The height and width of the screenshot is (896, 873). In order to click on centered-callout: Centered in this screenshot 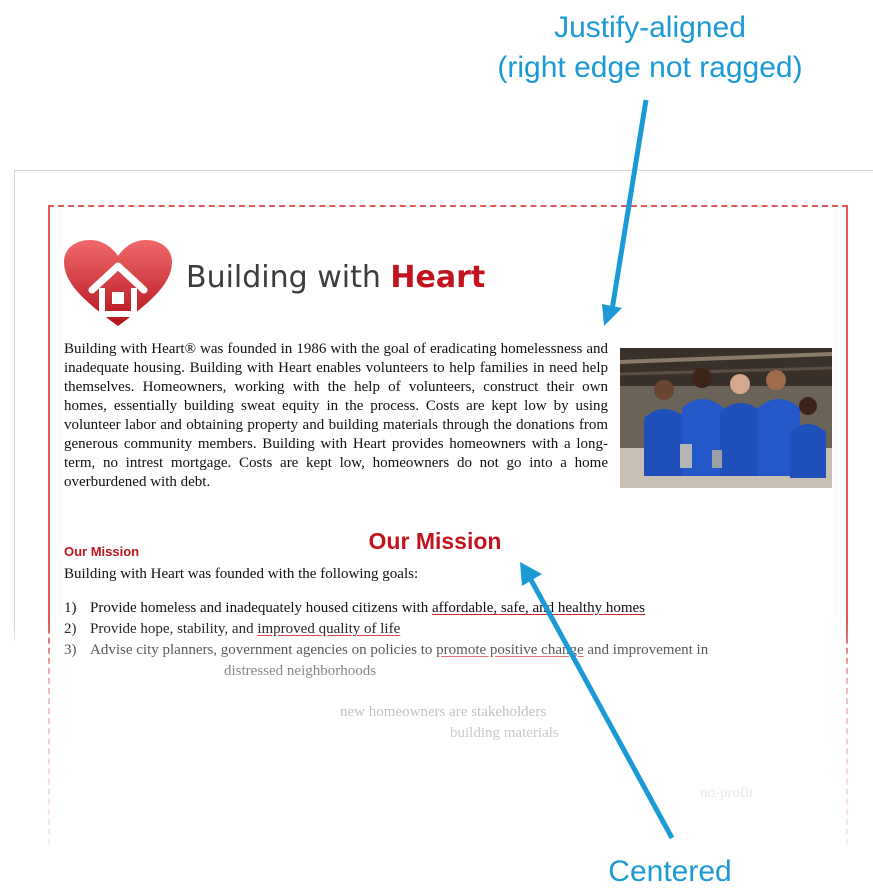, I will do `click(670, 871)`.